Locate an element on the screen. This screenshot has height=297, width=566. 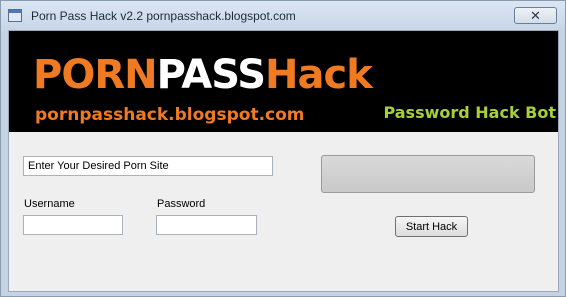
progress-bar is located at coordinates (428, 174).